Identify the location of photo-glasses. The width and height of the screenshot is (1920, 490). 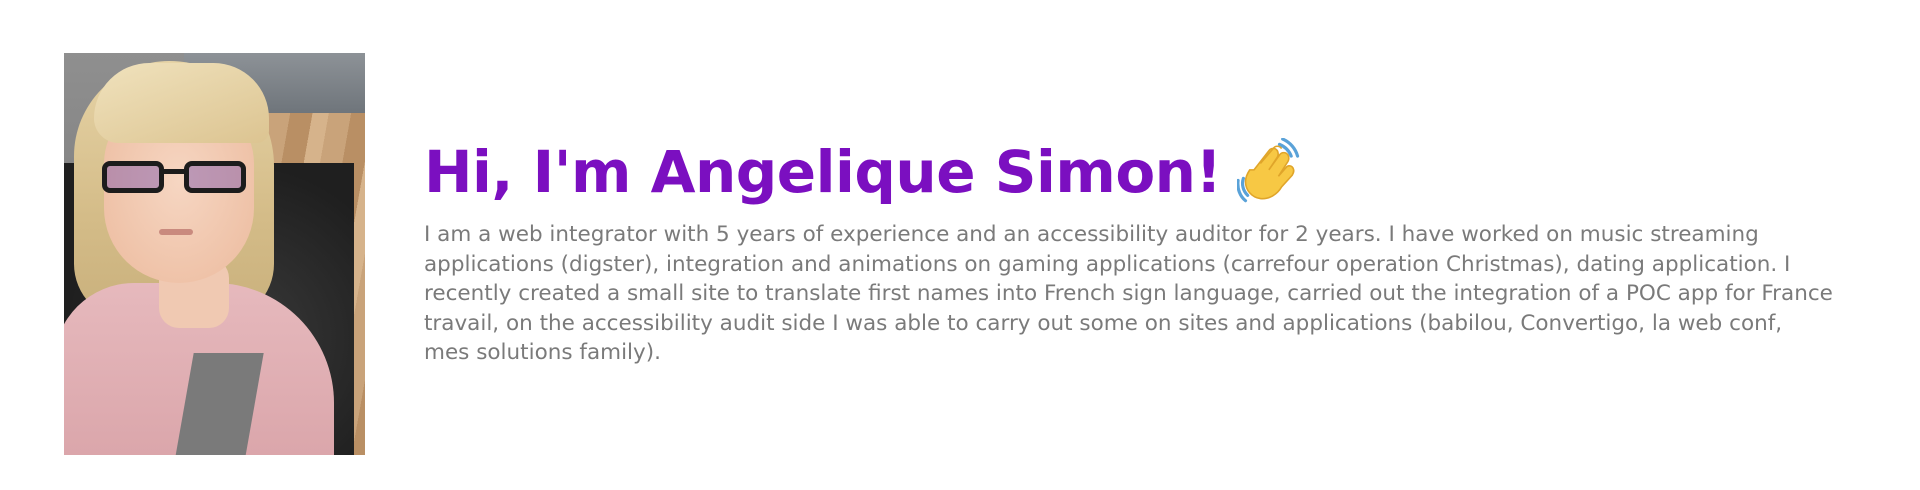
(173, 179).